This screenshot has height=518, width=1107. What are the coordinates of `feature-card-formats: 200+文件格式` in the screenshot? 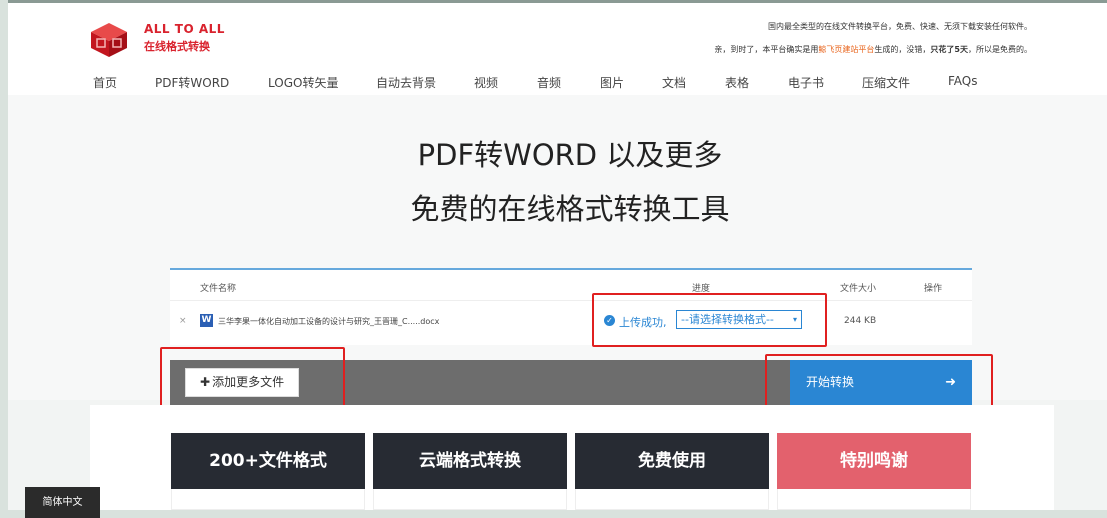 It's located at (268, 461).